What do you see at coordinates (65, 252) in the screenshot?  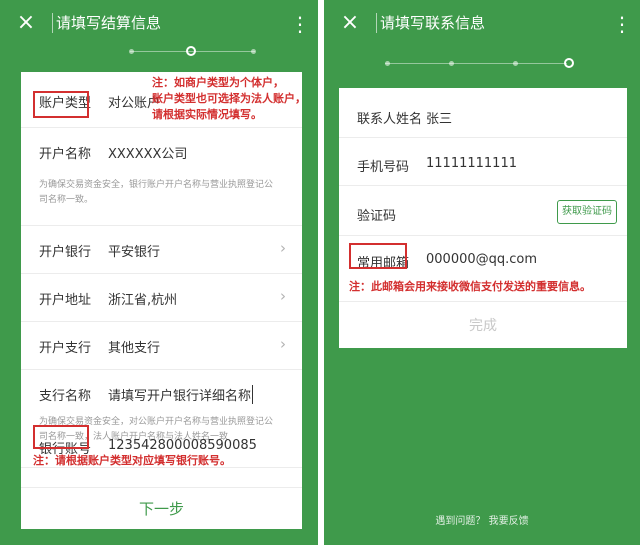 I see `bank-label: 开户银行` at bounding box center [65, 252].